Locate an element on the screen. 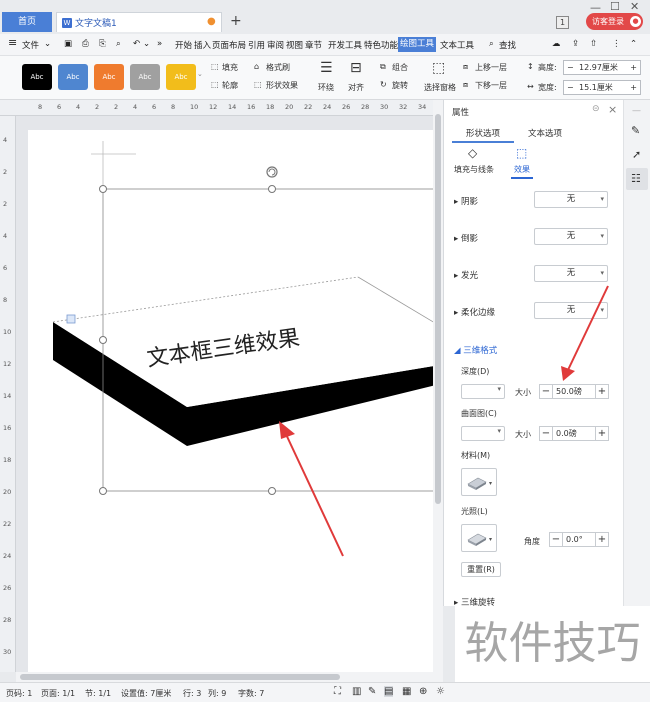 The height and width of the screenshot is (702, 650). angle-value: 0.0° is located at coordinates (579, 539).